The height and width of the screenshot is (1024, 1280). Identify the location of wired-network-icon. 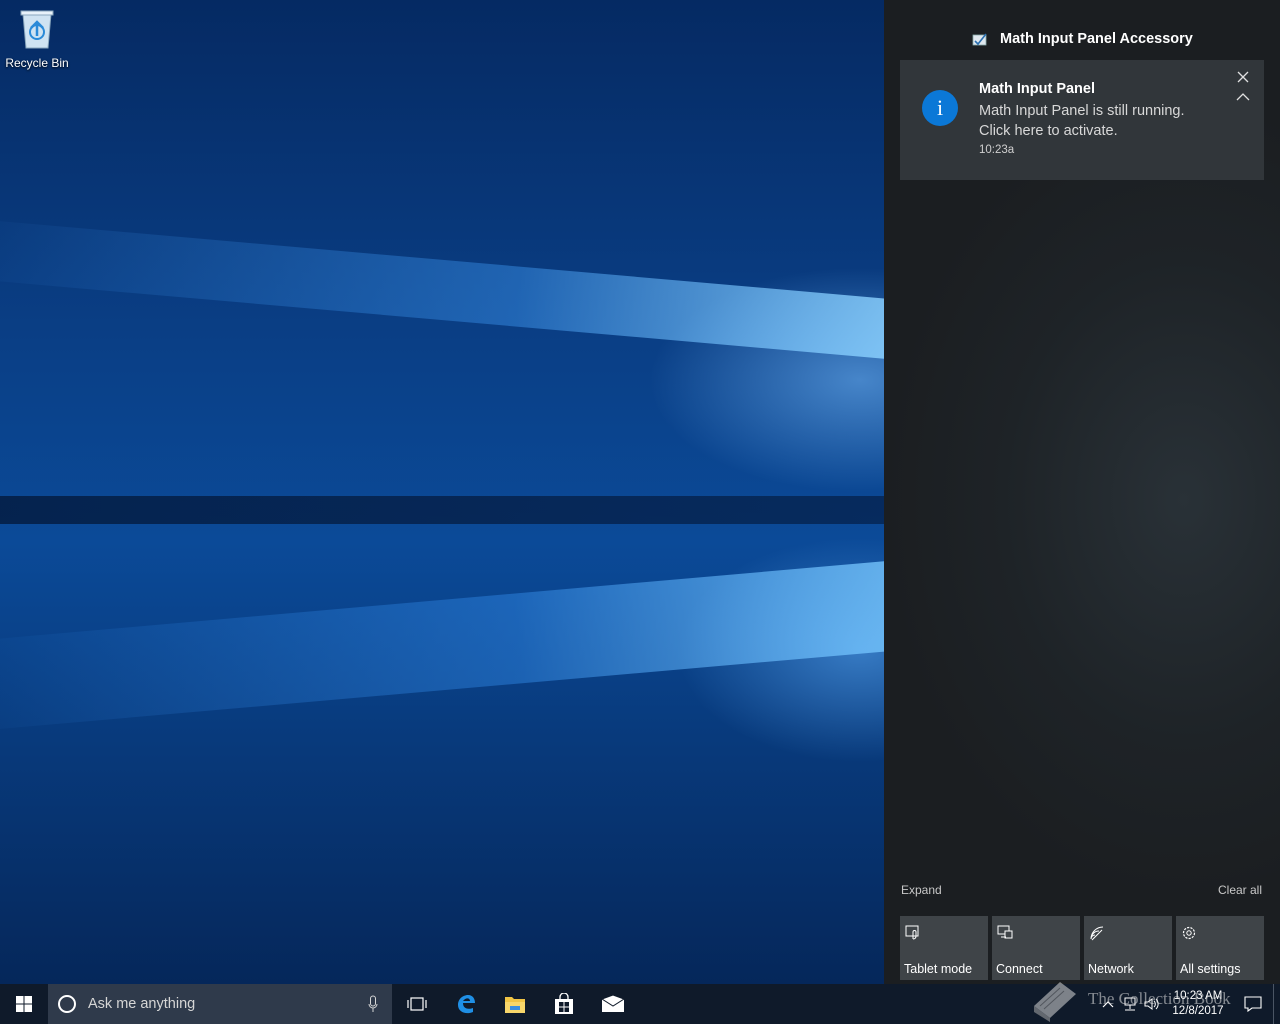
(1130, 1004).